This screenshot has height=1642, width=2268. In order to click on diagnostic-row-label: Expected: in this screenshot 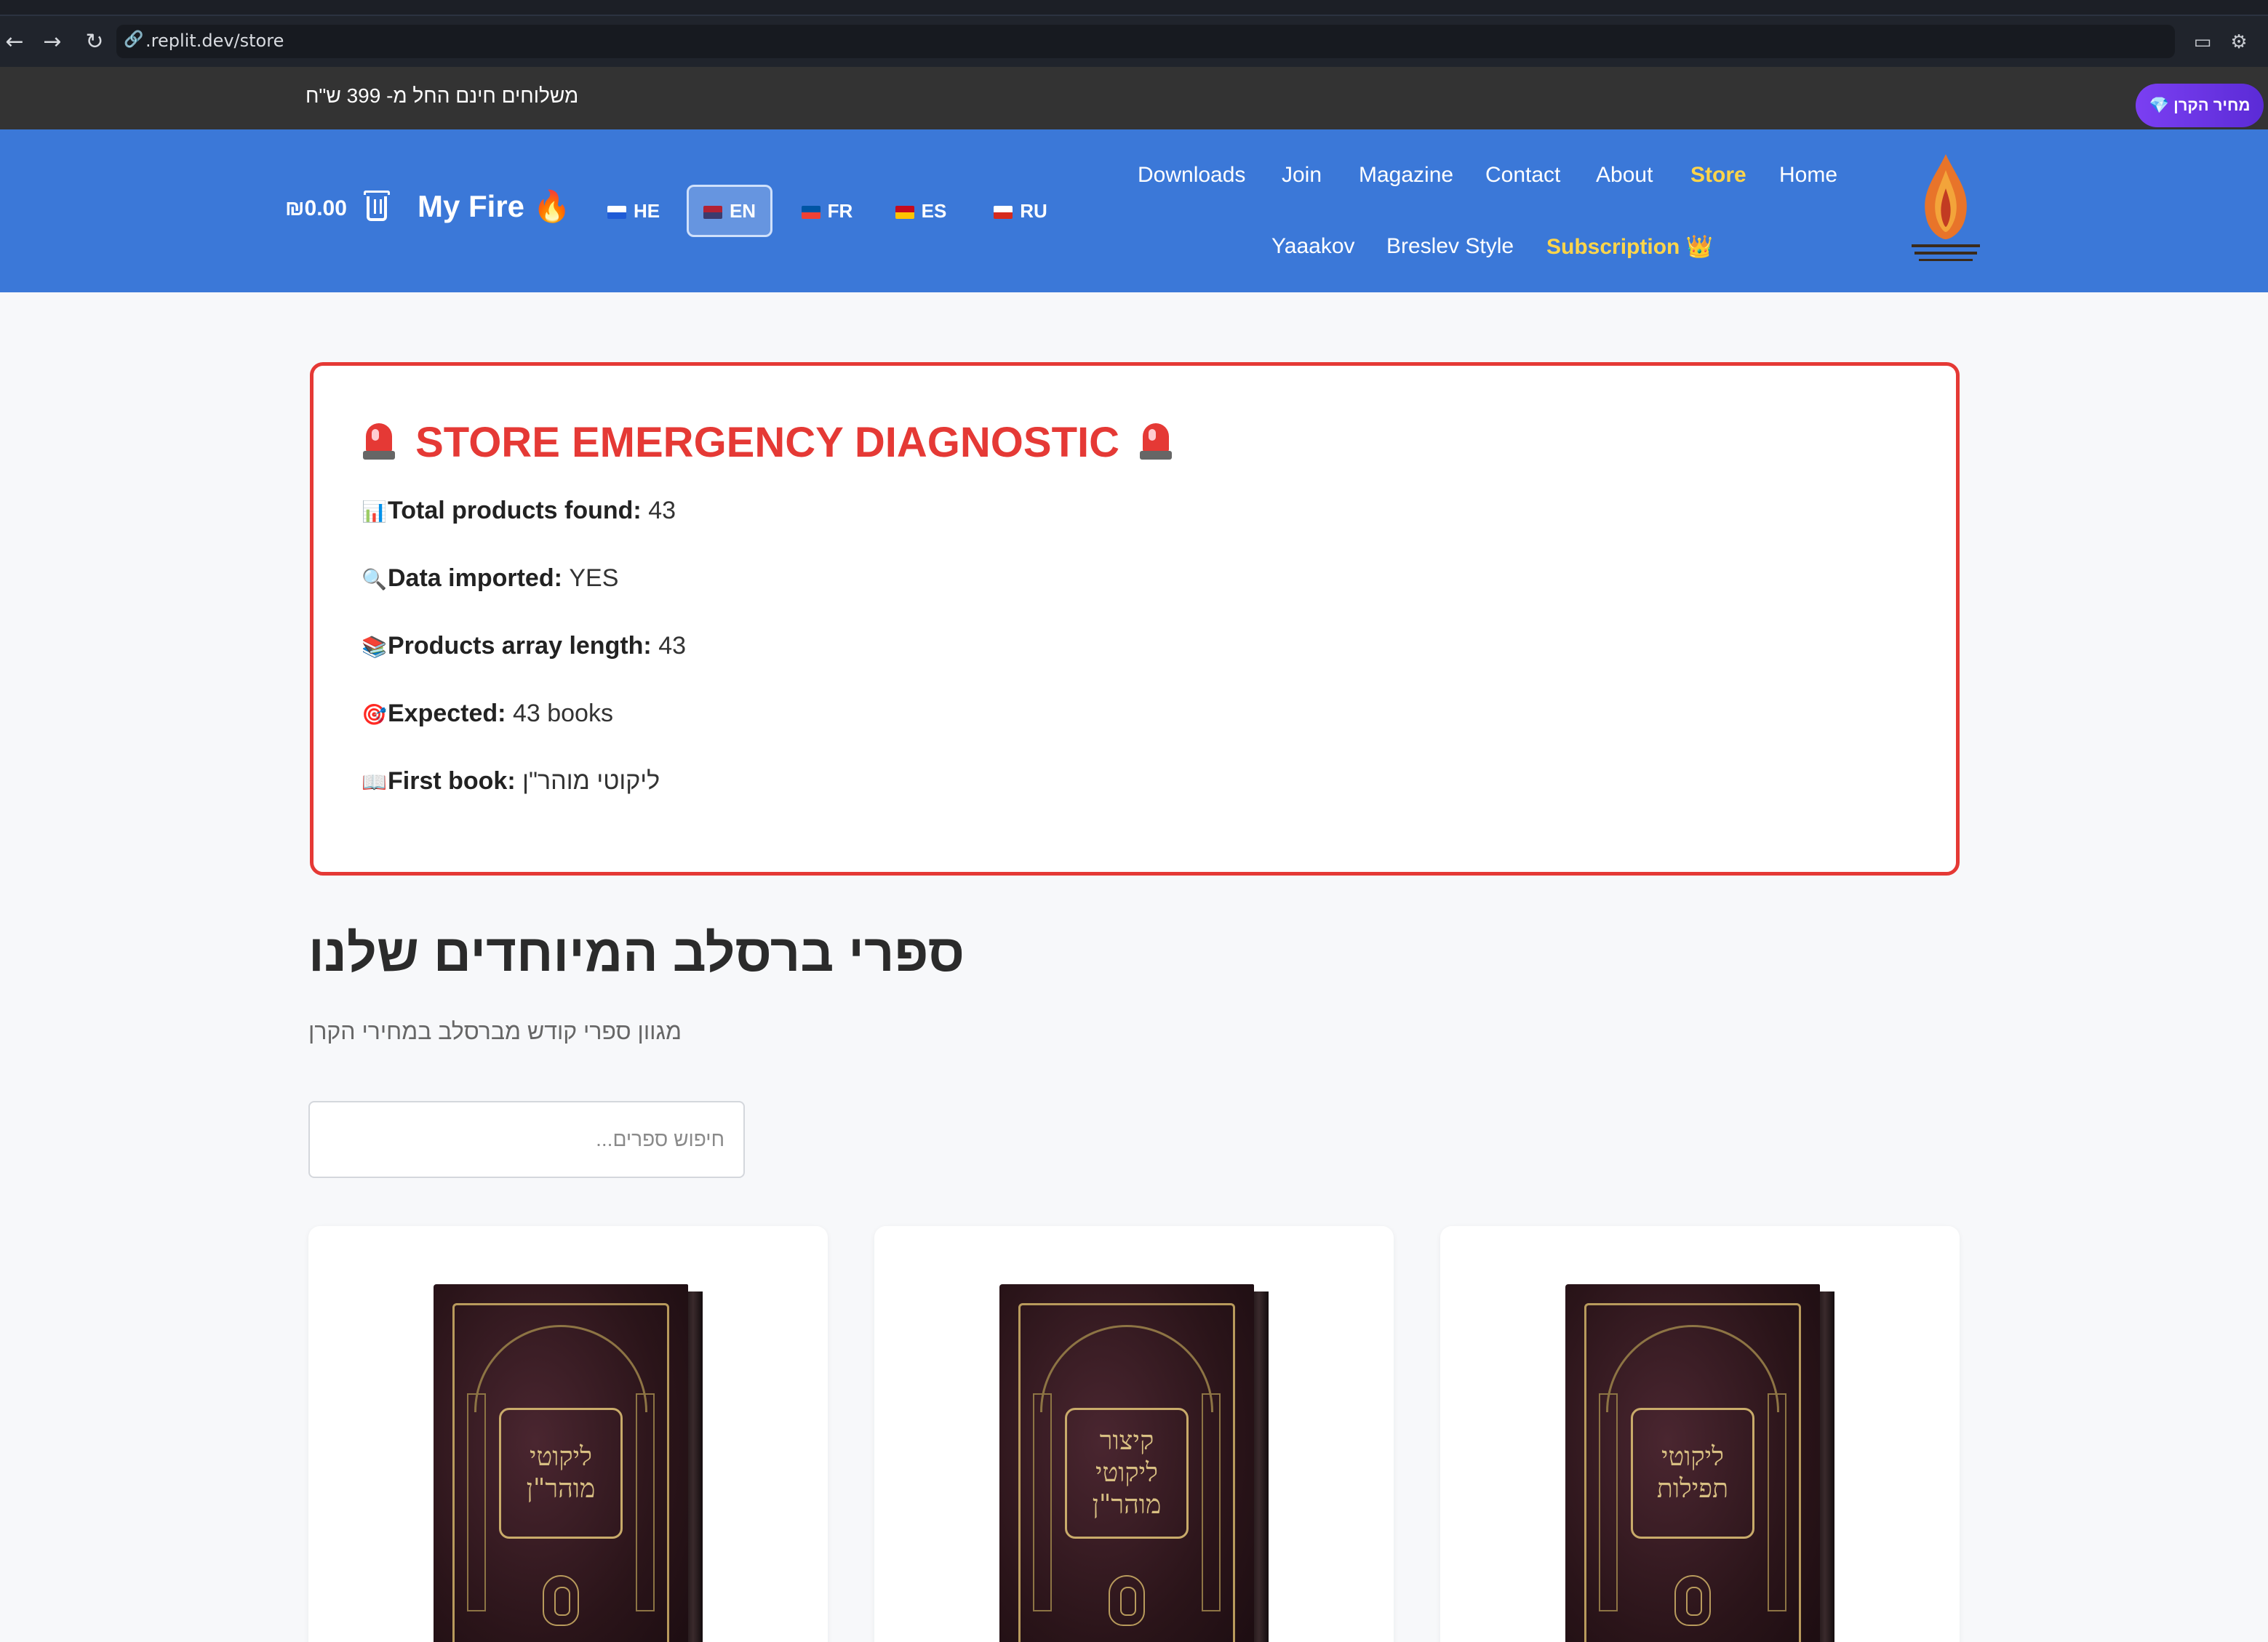, I will do `click(451, 713)`.